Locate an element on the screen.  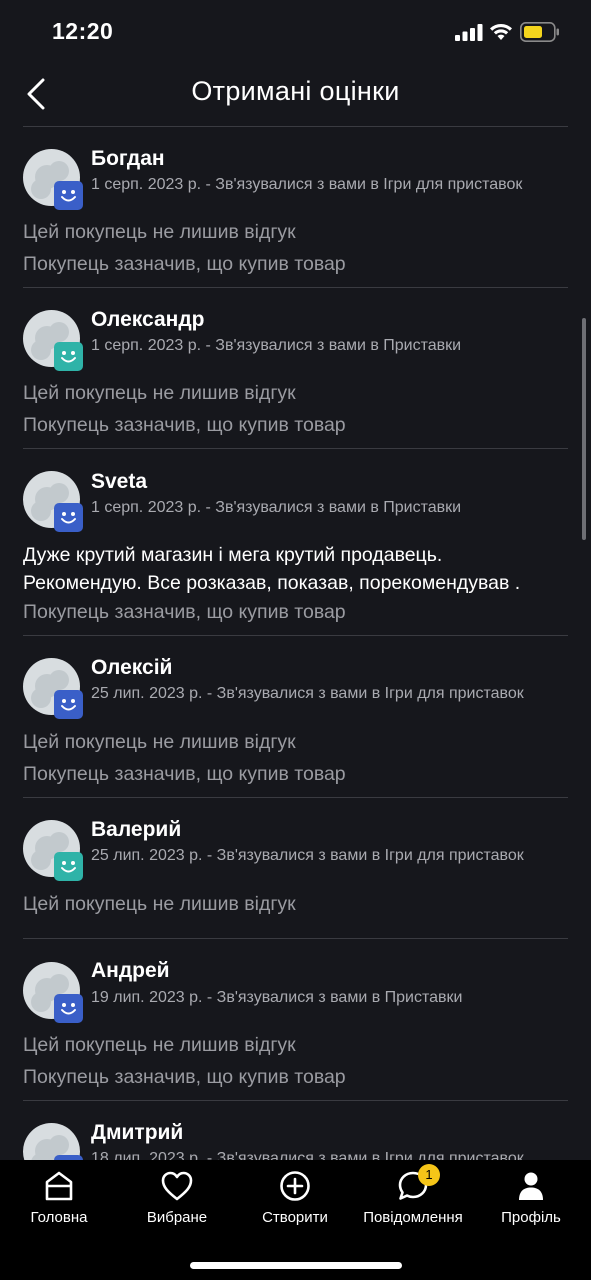
scrollbar is located at coordinates (584, 429).